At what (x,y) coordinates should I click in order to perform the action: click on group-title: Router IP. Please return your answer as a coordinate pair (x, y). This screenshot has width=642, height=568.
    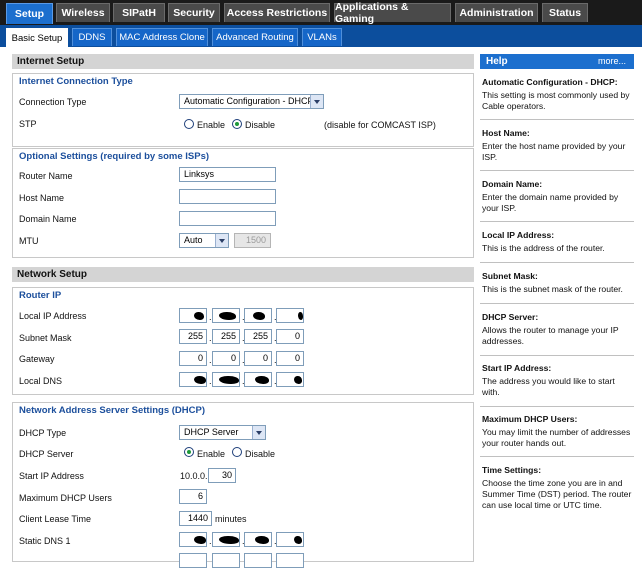
    Looking at the image, I should click on (40, 295).